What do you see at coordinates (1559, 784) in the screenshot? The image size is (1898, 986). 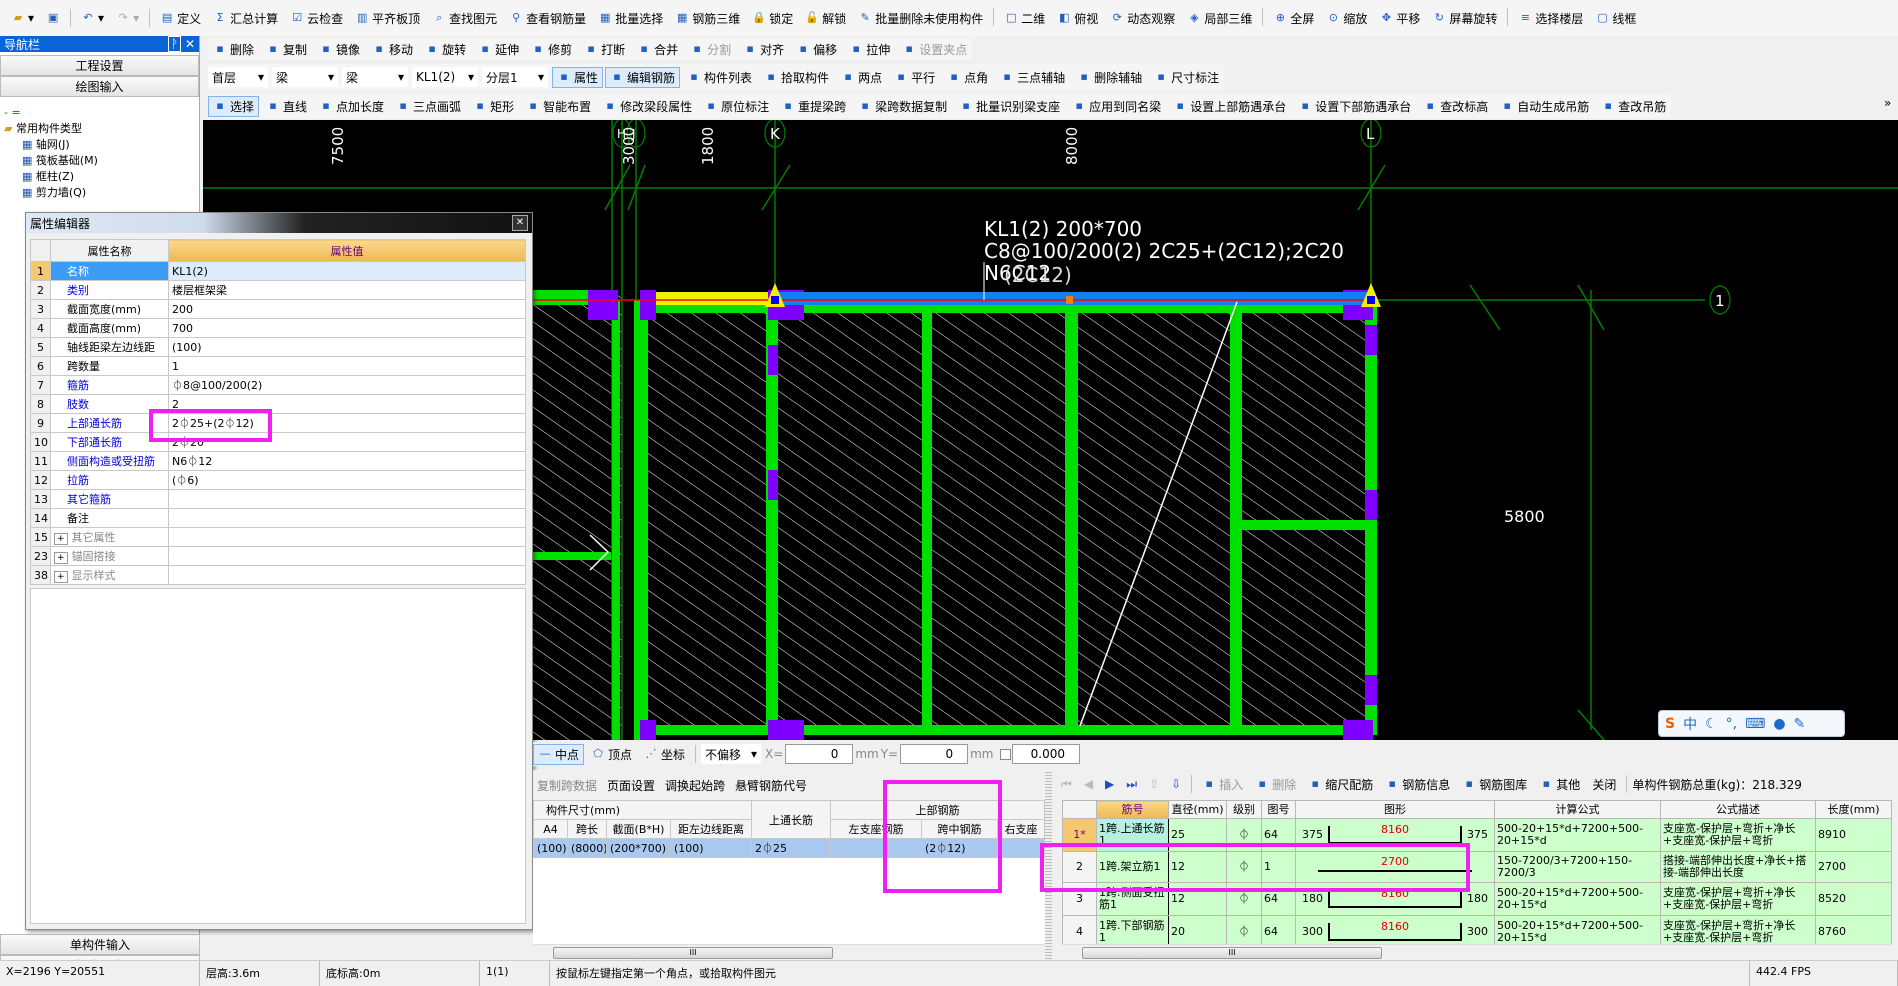 I see `rebar-toolbar-btn-5: ▪ 其他` at bounding box center [1559, 784].